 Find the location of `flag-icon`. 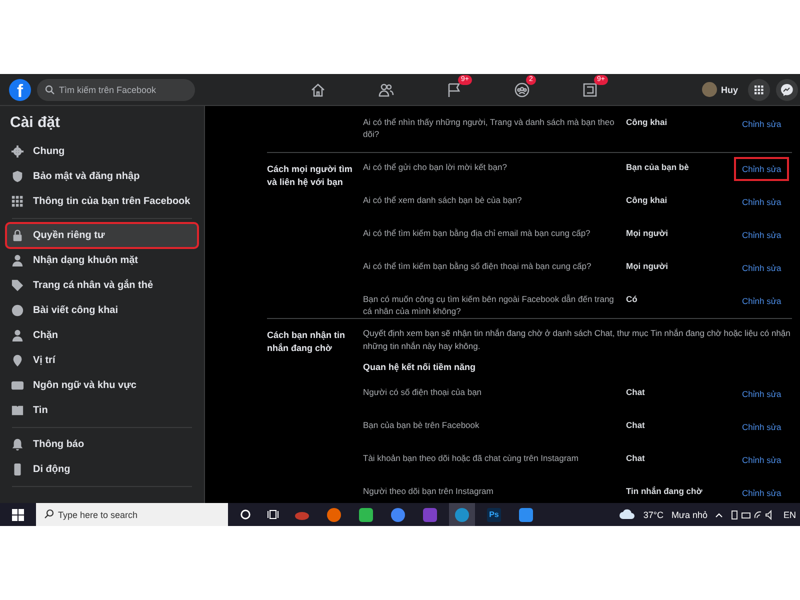

flag-icon is located at coordinates (454, 90).